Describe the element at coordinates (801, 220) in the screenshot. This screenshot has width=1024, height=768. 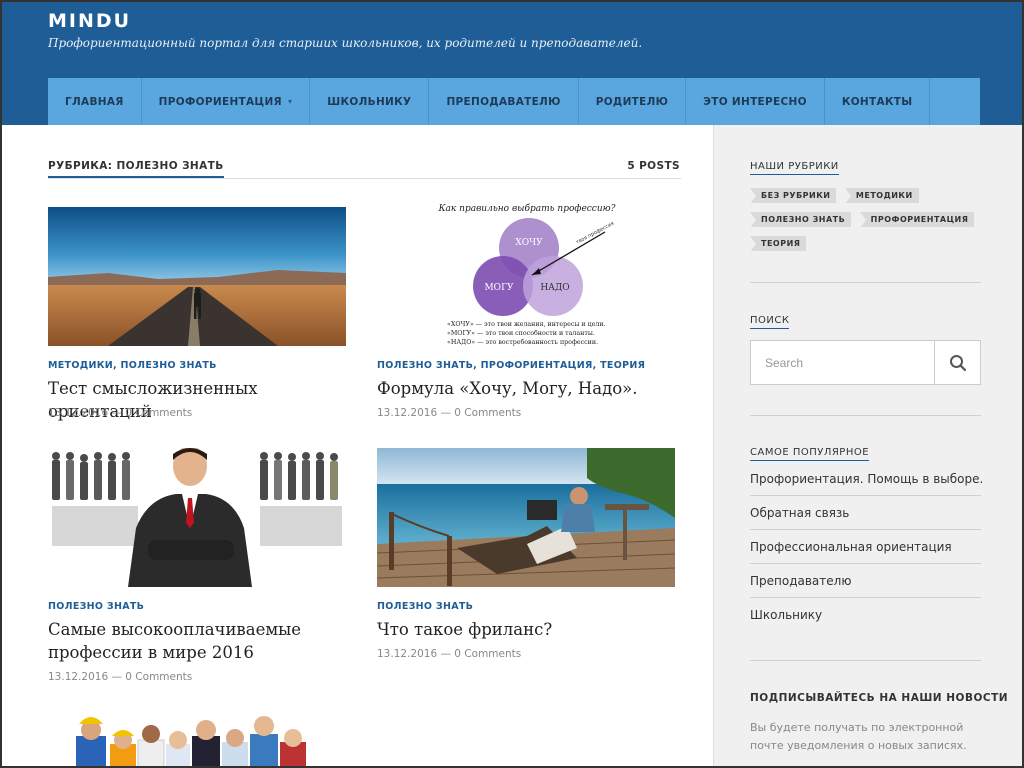
I see `tag-useful-to-know: ПОЛЕЗНО ЗНАТЬ` at that location.